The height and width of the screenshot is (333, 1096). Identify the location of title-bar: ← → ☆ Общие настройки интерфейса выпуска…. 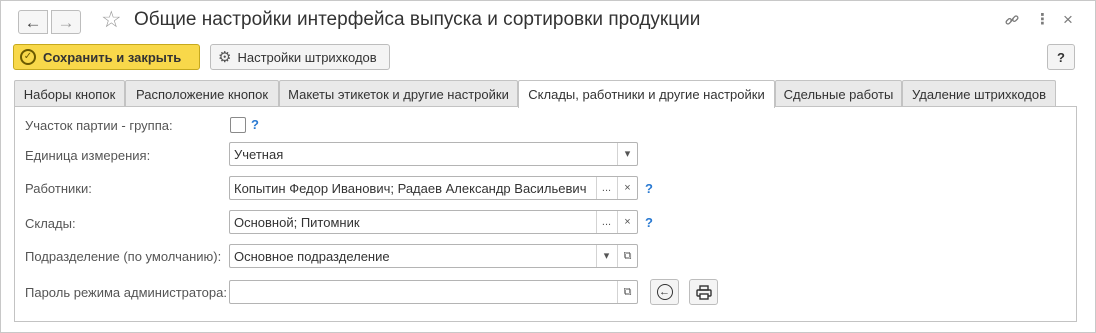
(548, 21).